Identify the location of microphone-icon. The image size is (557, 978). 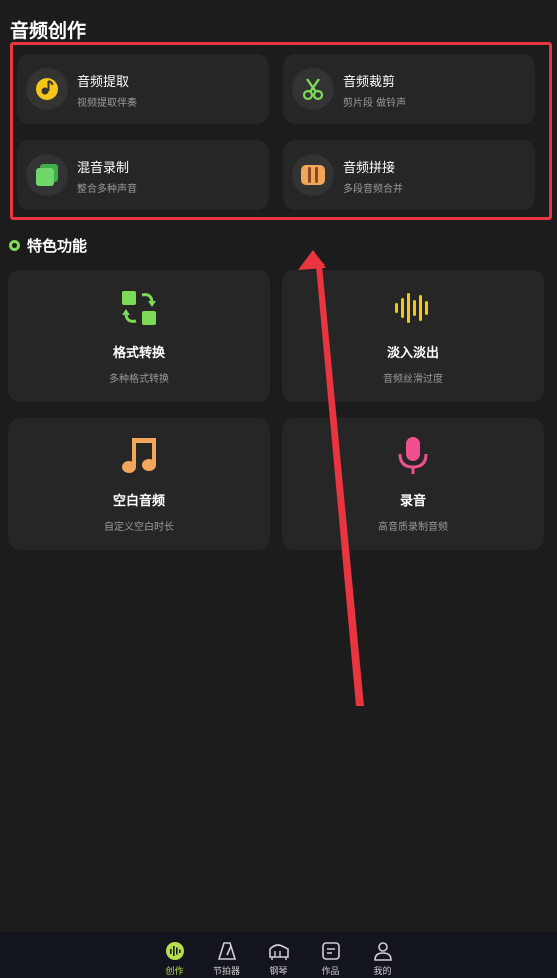
(413, 456).